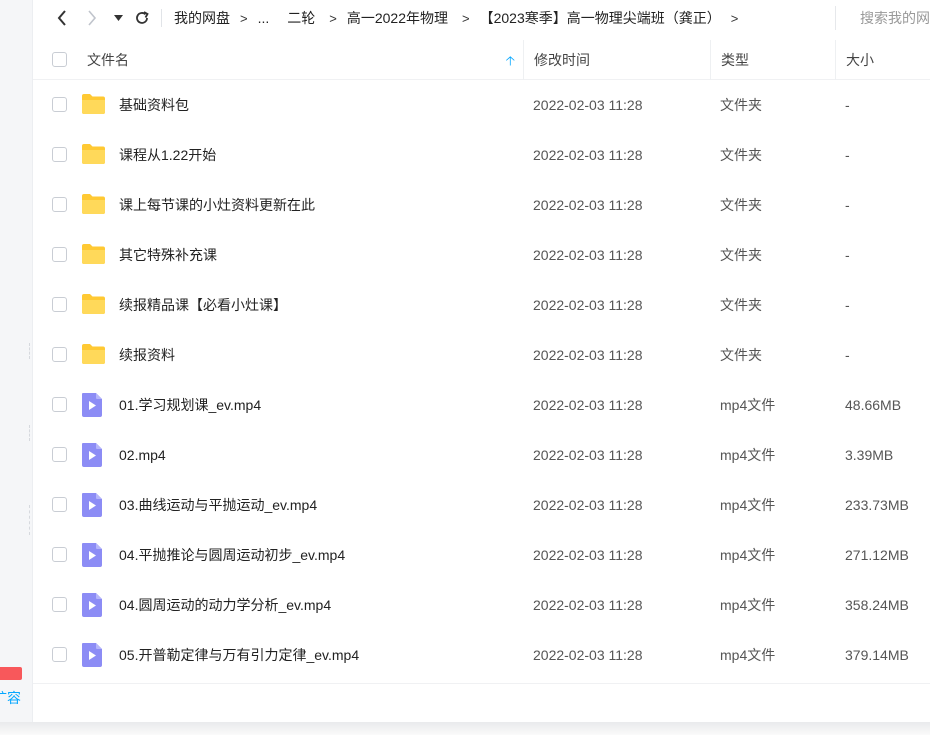 The width and height of the screenshot is (930, 735). I want to click on file-row: 续报资料 2022-02-03 11:28 文件夹 -, so click(481, 355).